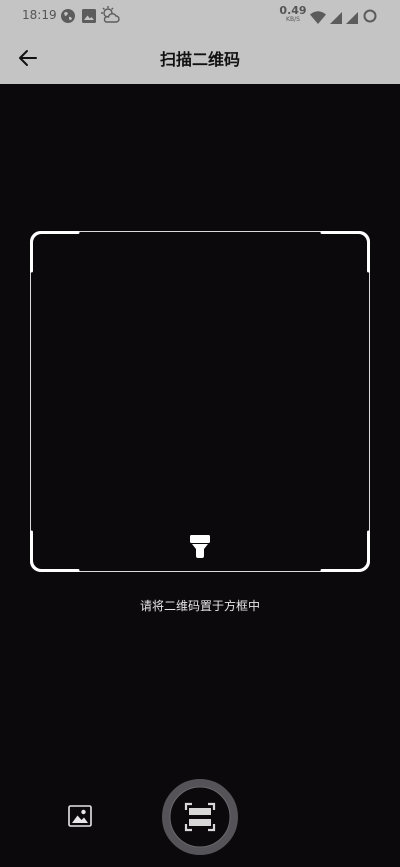 The width and height of the screenshot is (400, 867). Describe the element at coordinates (200, 16) in the screenshot. I see `status-bar: 18:19 0.49 KB/S` at that location.